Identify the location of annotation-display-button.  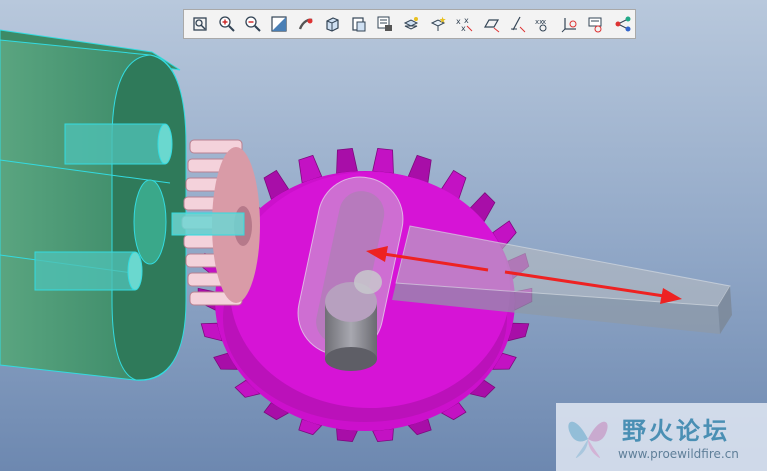
(596, 24).